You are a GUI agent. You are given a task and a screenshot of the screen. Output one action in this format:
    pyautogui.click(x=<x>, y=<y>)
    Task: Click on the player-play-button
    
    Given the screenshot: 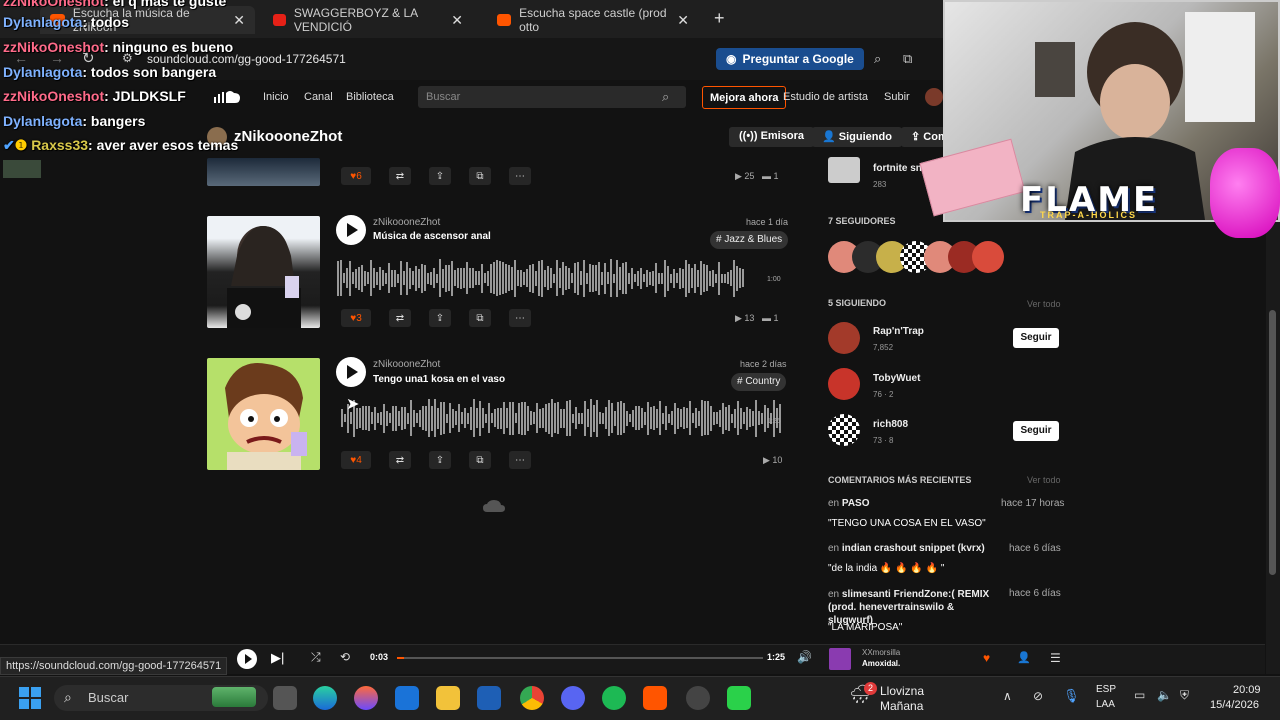 What is the action you would take?
    pyautogui.click(x=247, y=659)
    